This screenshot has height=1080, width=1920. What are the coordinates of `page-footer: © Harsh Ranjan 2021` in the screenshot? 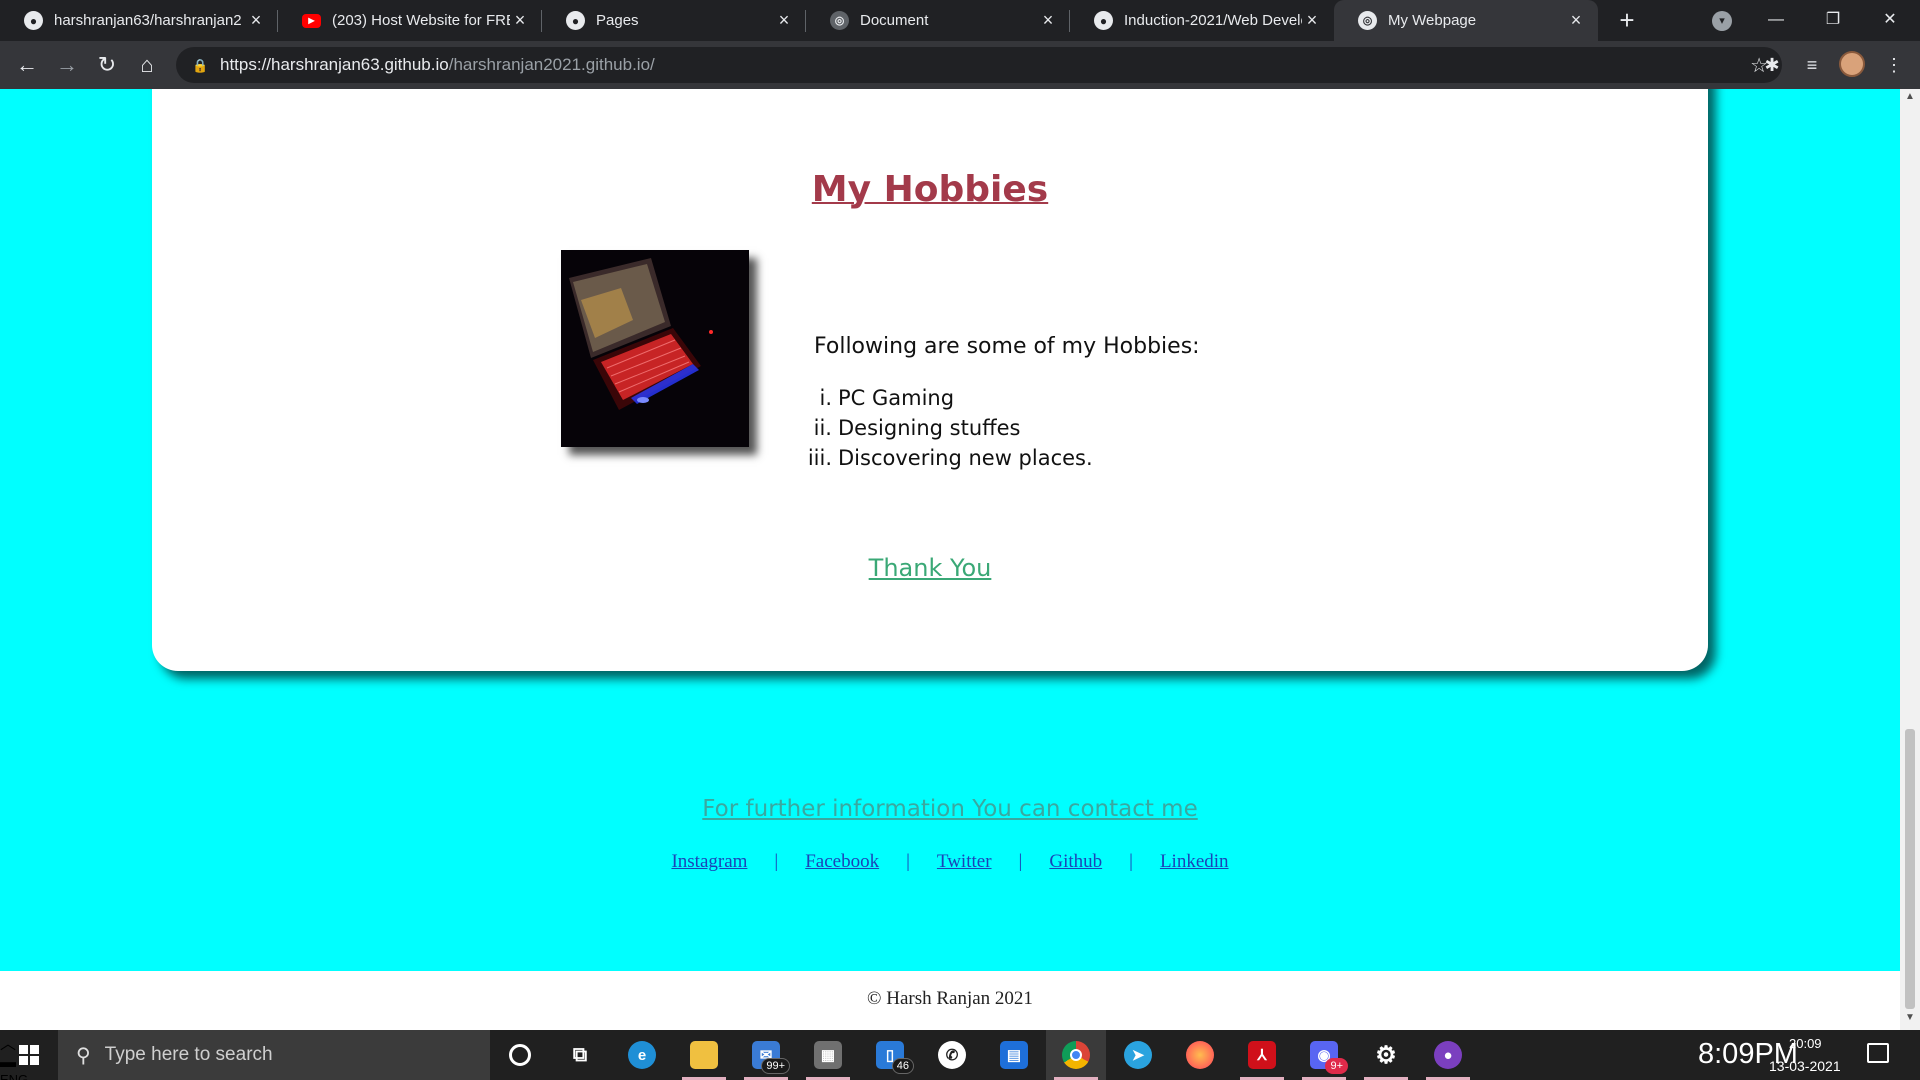 It's located at (950, 1000).